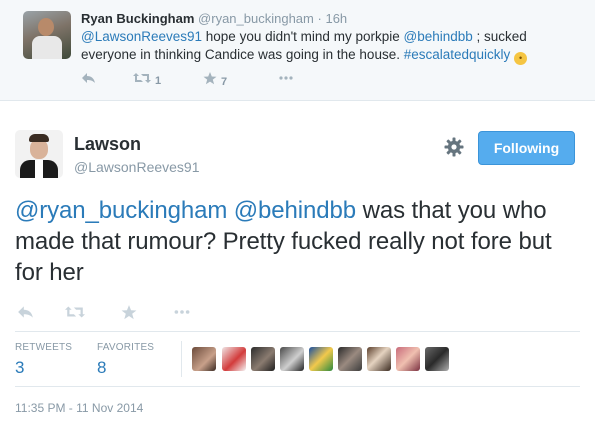  What do you see at coordinates (336, 18) in the screenshot?
I see `parent-timestamp: 16h` at bounding box center [336, 18].